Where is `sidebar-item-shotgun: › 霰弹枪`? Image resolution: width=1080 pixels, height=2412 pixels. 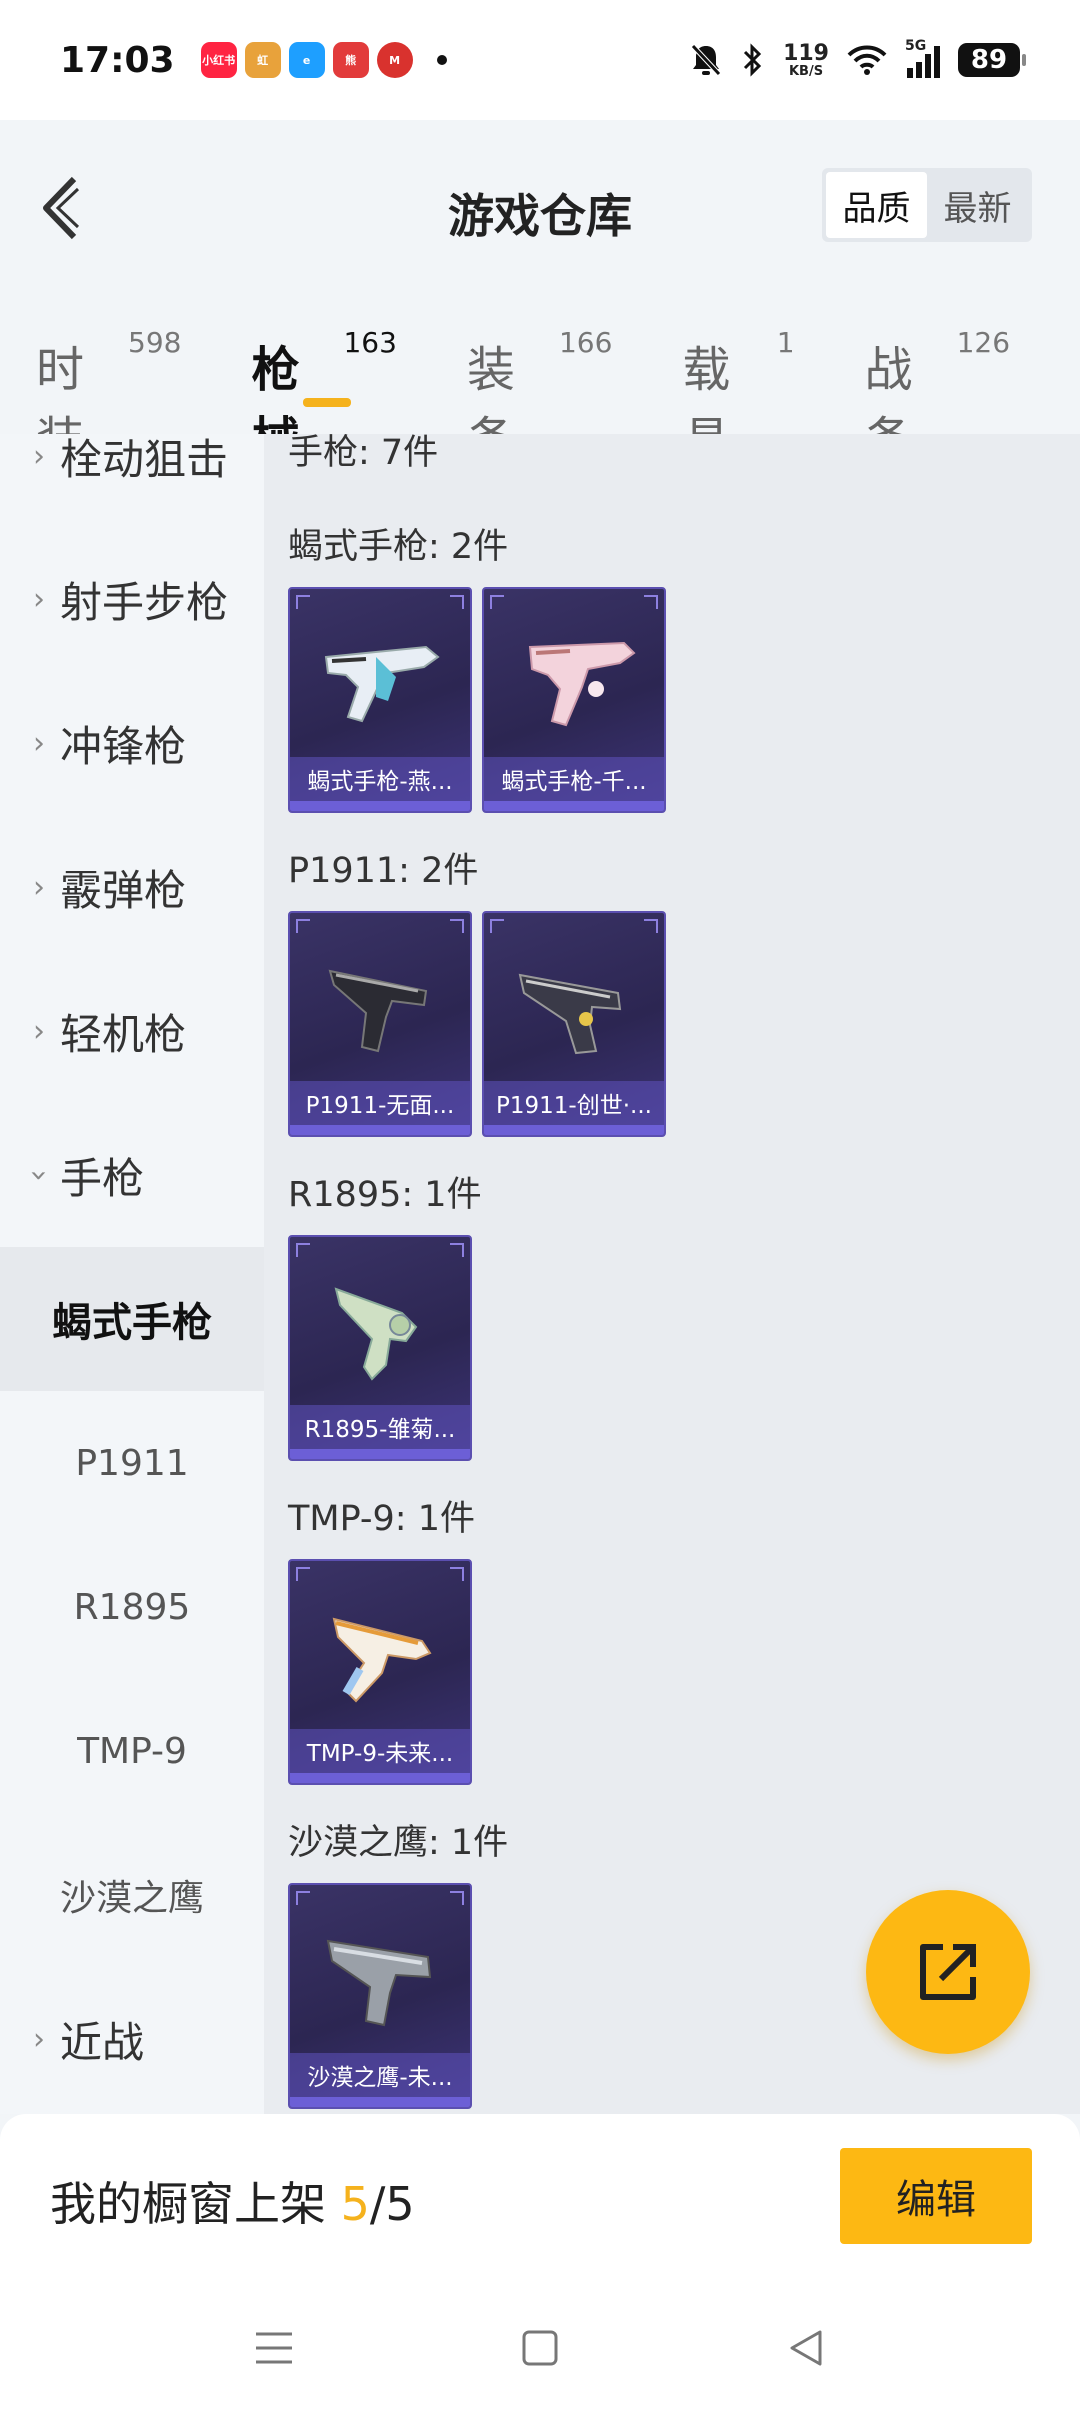
sidebar-item-shotgun: › 霰弹枪 is located at coordinates (132, 887).